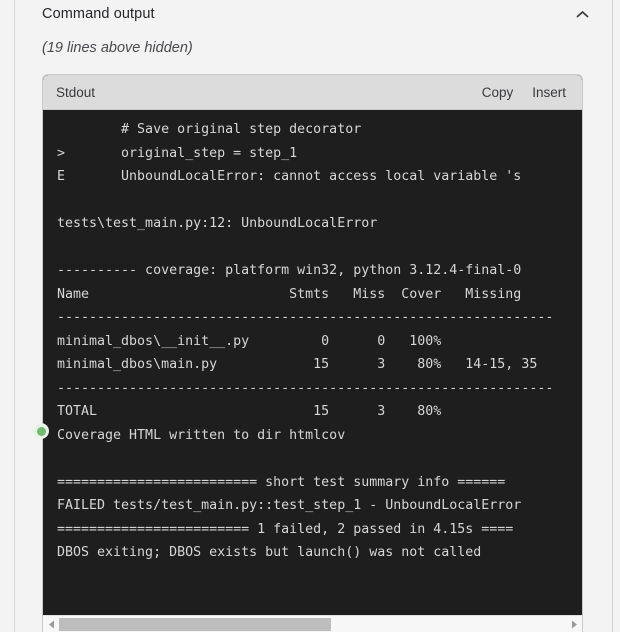 This screenshot has height=632, width=620. I want to click on status-dot, so click(41, 431).